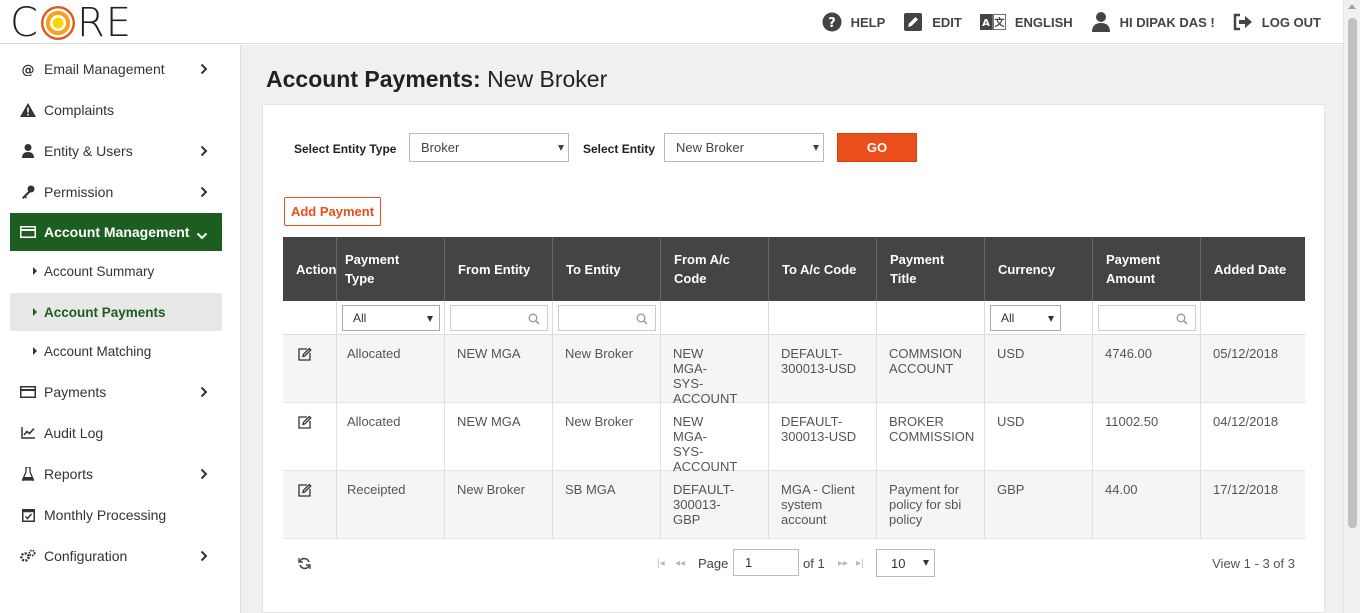 This screenshot has height=613, width=1360. What do you see at coordinates (913, 22) in the screenshot?
I see `edit-pencil-icon` at bounding box center [913, 22].